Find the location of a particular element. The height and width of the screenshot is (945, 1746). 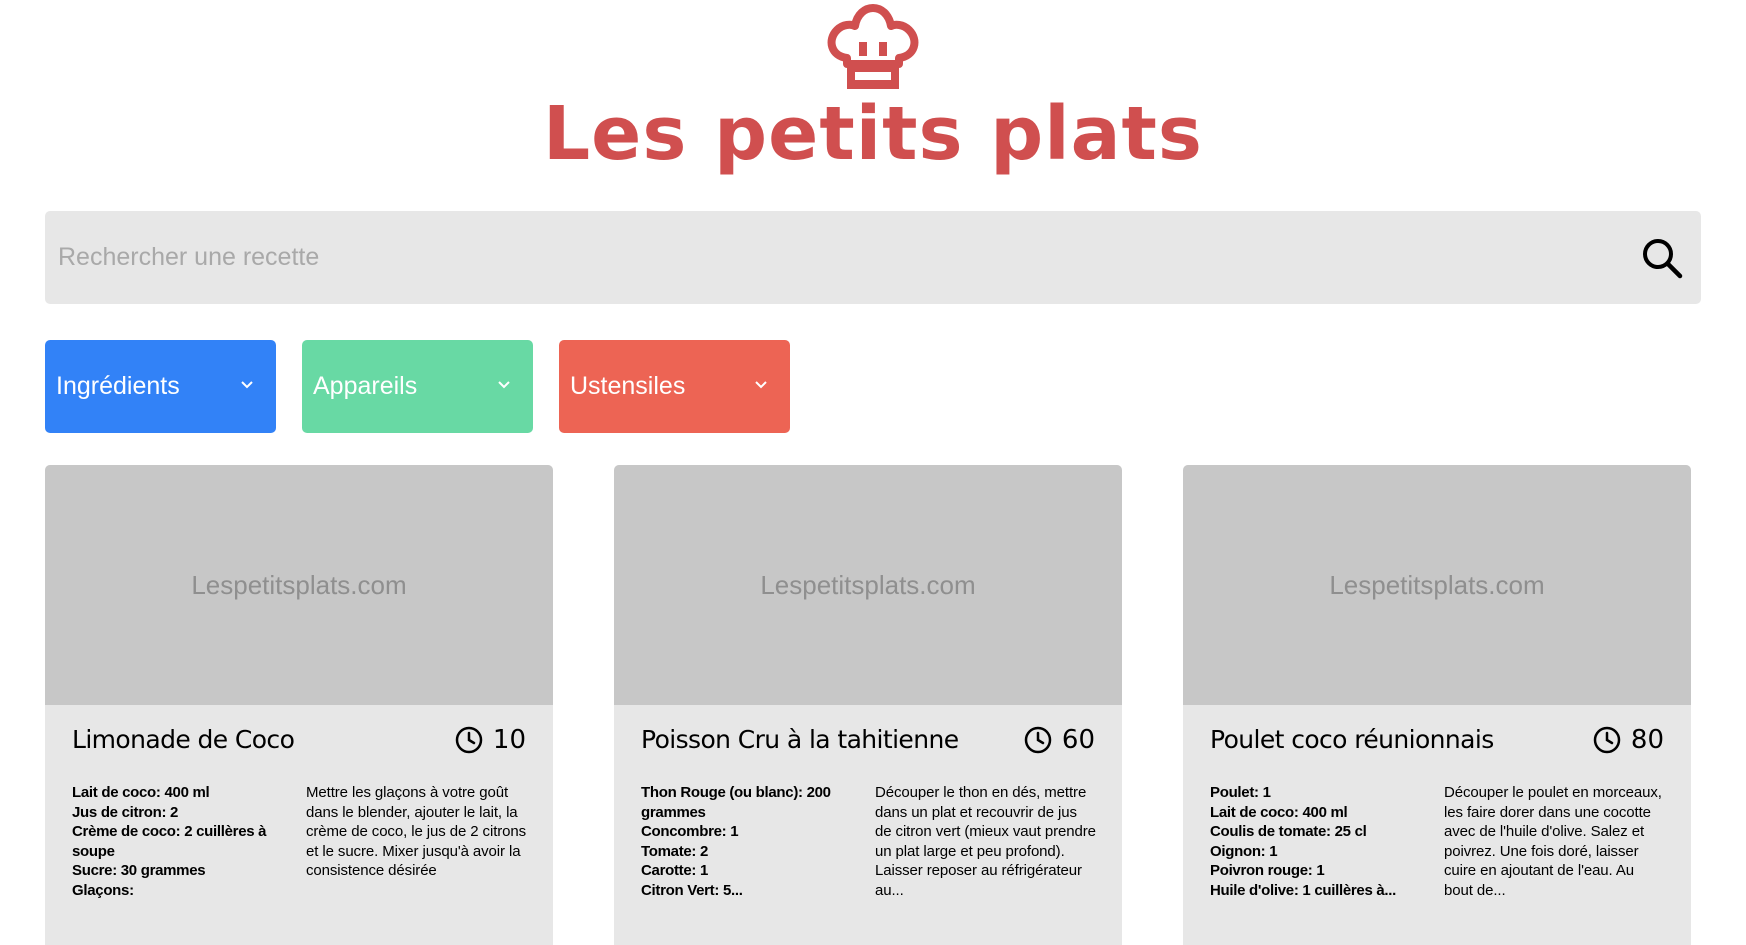

ingredient-item: Crème de coco: 2 cuillères à soupe is located at coordinates (169, 841).